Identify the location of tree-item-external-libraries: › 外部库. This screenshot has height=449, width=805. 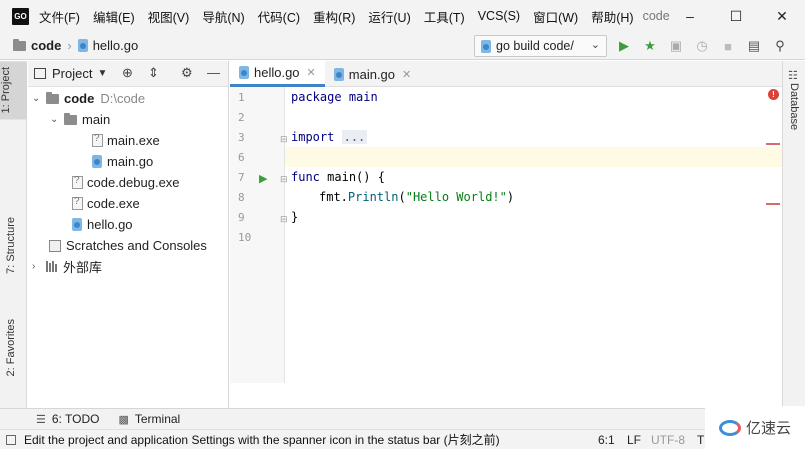
(67, 266).